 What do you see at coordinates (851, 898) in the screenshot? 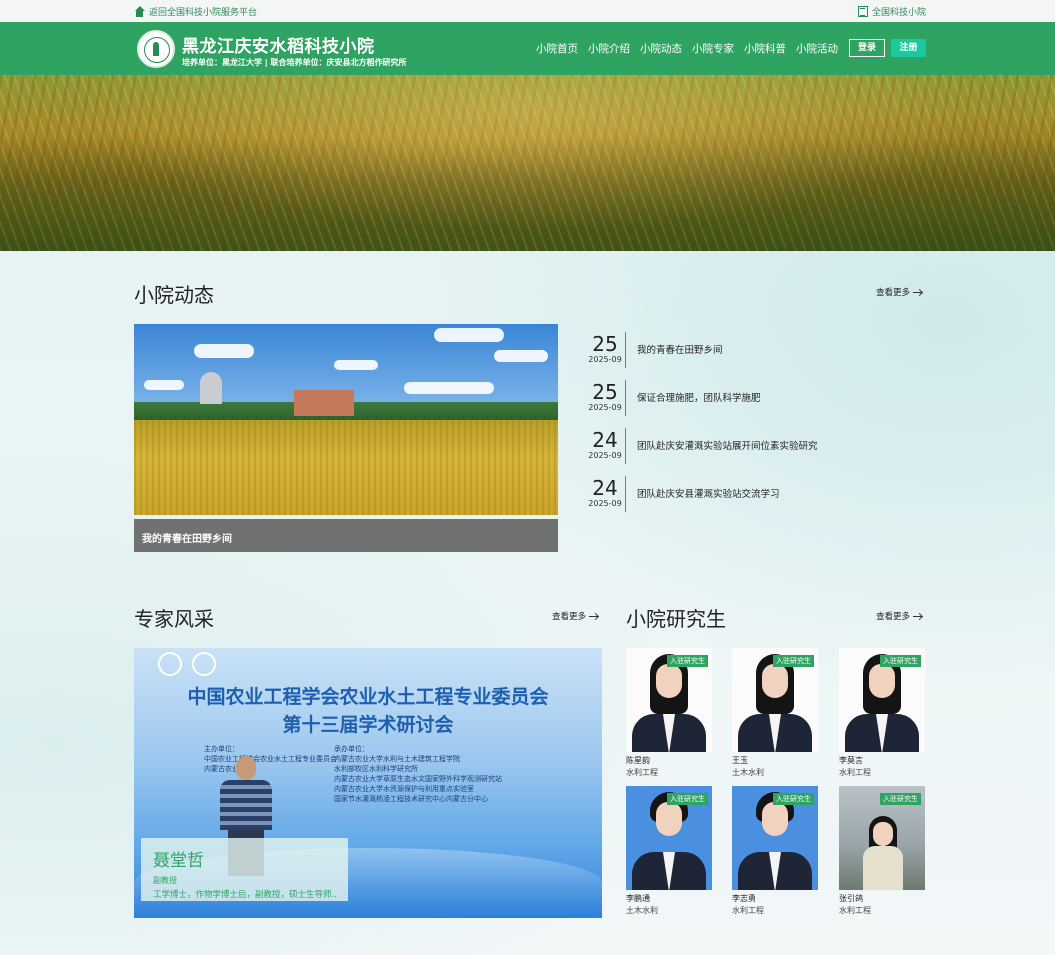
I see `student-name: 张引鸽` at bounding box center [851, 898].